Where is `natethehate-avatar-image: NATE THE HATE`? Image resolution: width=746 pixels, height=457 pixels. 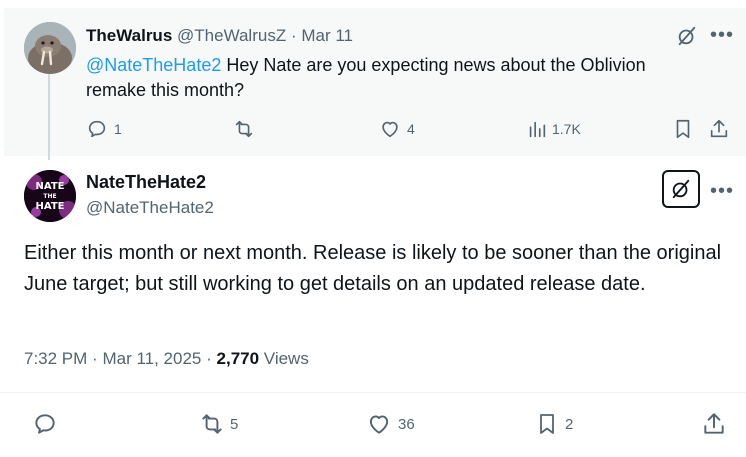
natethehate-avatar-image: NATE THE HATE is located at coordinates (50, 196).